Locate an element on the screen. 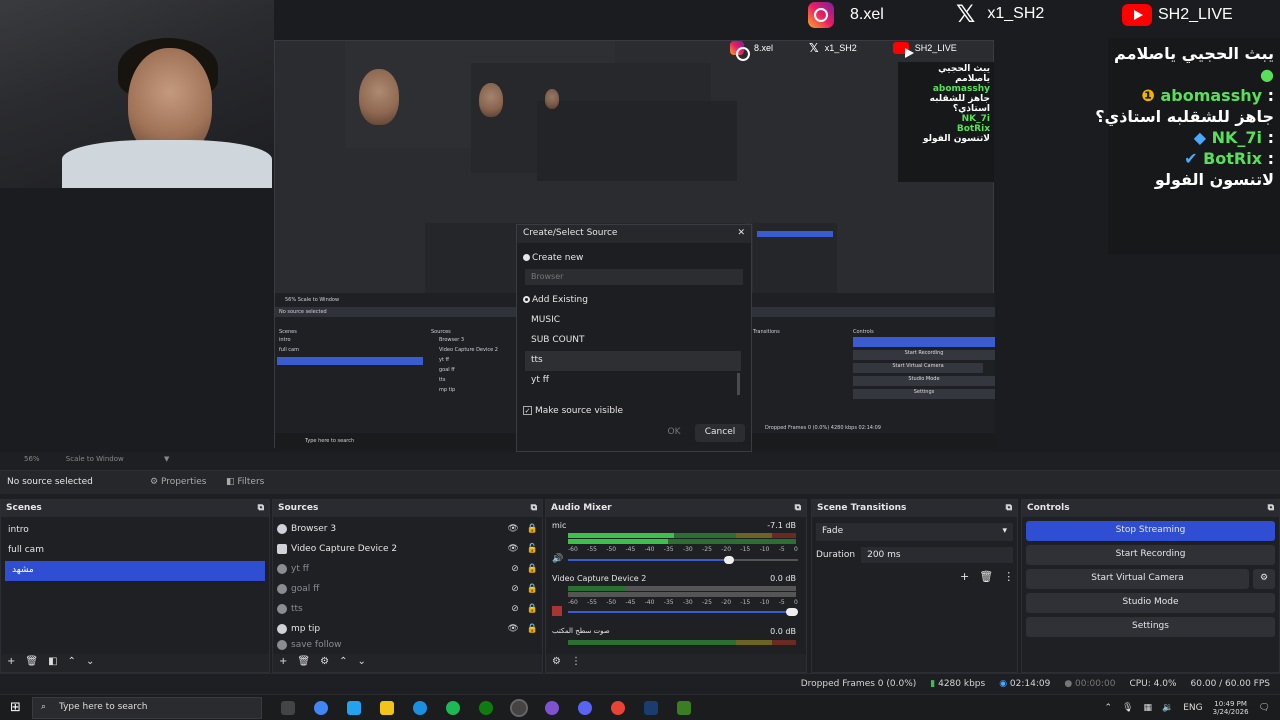  start-recording-button: Start Recording is located at coordinates (1150, 555).